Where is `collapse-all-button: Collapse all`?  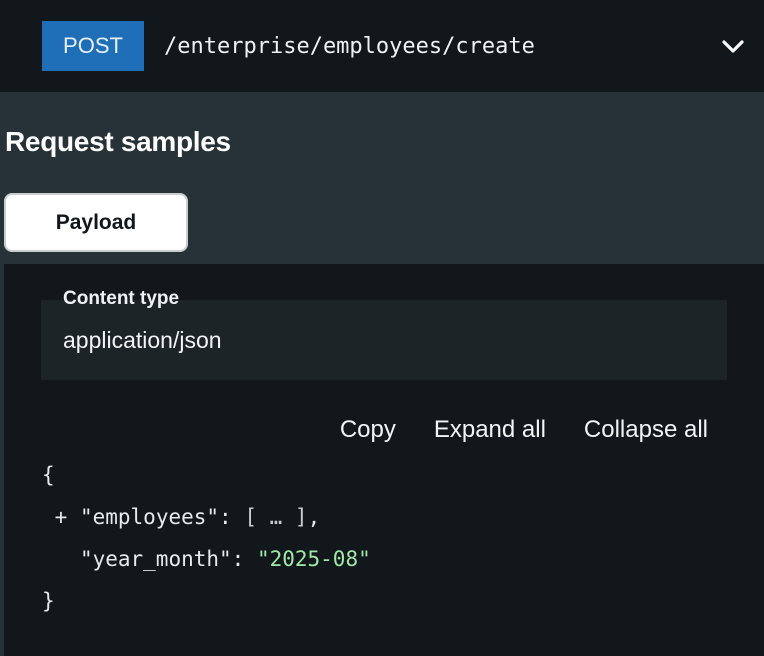 collapse-all-button: Collapse all is located at coordinates (646, 430).